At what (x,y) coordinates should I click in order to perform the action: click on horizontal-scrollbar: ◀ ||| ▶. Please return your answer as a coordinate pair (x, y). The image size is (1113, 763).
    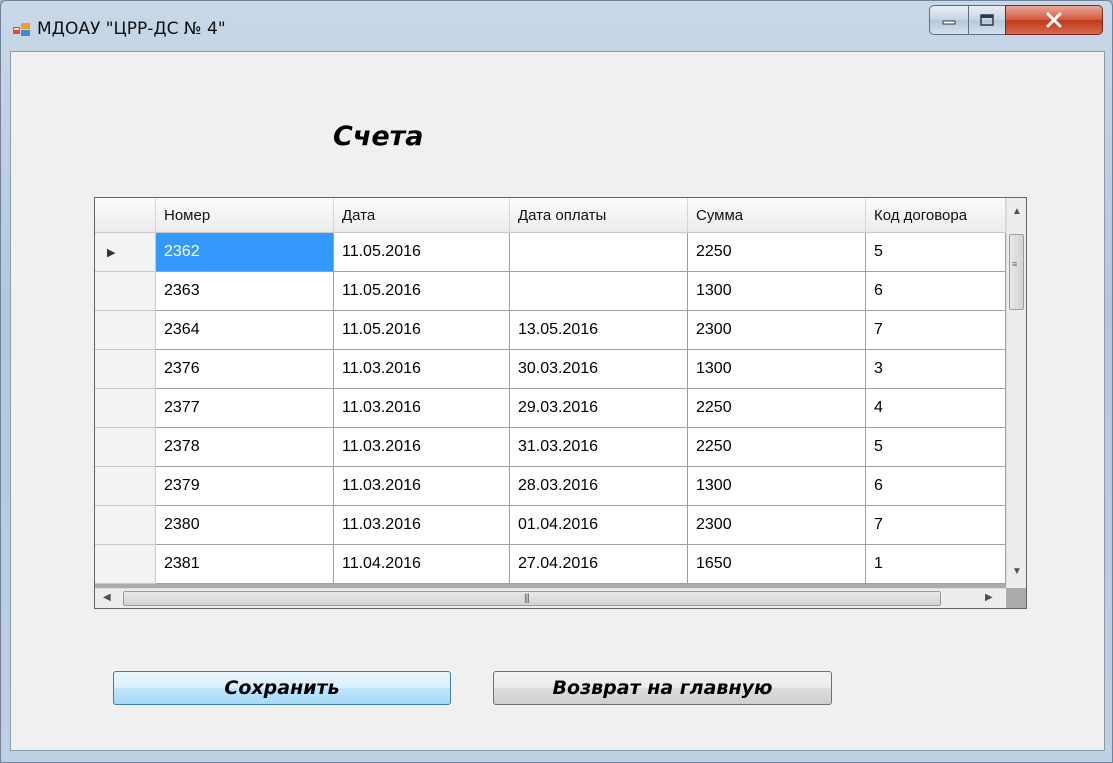
    Looking at the image, I should click on (550, 598).